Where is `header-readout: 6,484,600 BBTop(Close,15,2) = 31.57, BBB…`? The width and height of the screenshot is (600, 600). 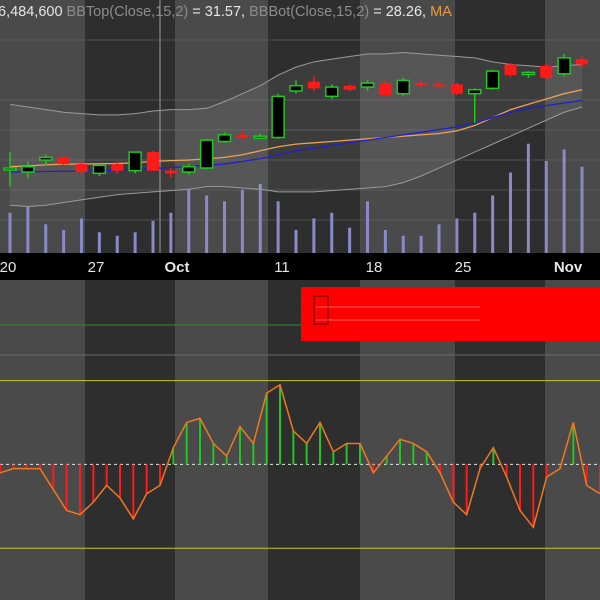 header-readout: 6,484,600 BBTop(Close,15,2) = 31.57, BBB… is located at coordinates (226, 12).